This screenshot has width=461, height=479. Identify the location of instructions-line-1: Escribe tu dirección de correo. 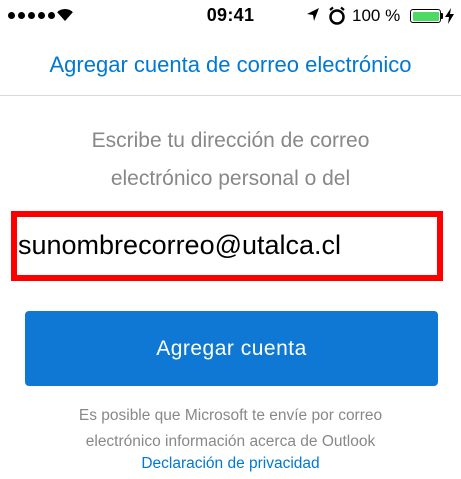
(230, 140).